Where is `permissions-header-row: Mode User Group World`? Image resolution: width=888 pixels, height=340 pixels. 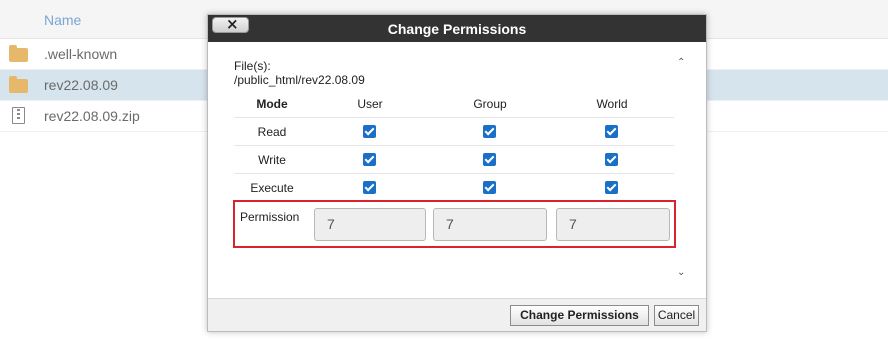
permissions-header-row: Mode User Group World is located at coordinates (454, 104).